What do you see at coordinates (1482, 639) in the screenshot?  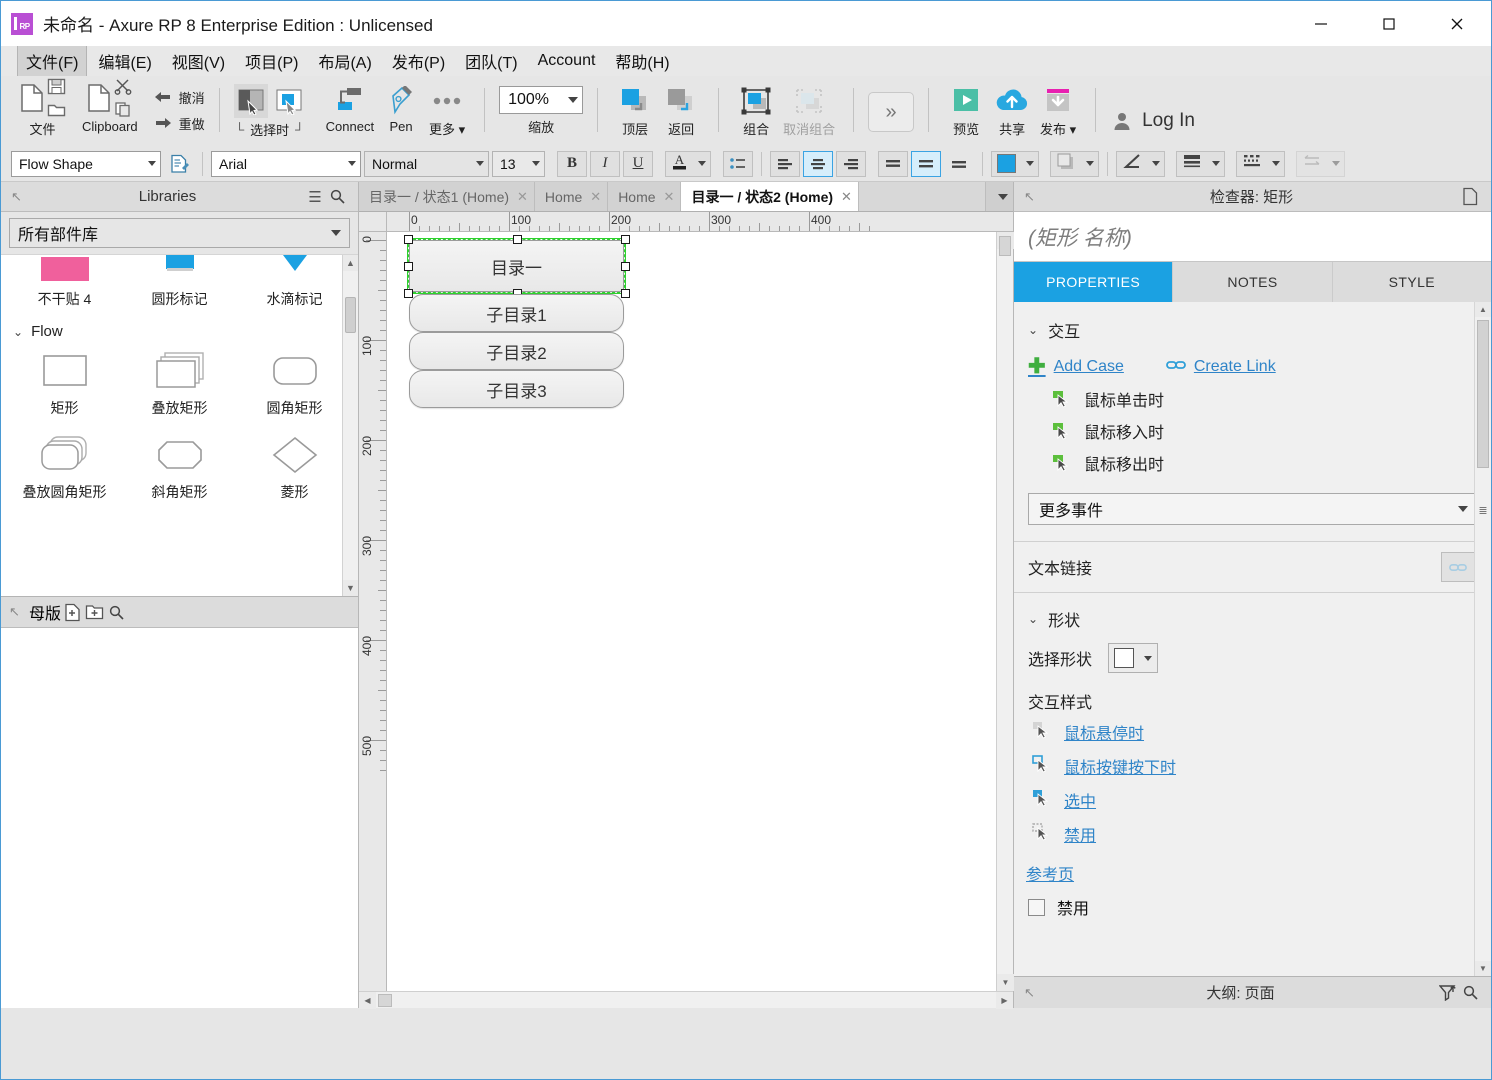 I see `inspector-scrollbar: ▲ ≣ ▼` at bounding box center [1482, 639].